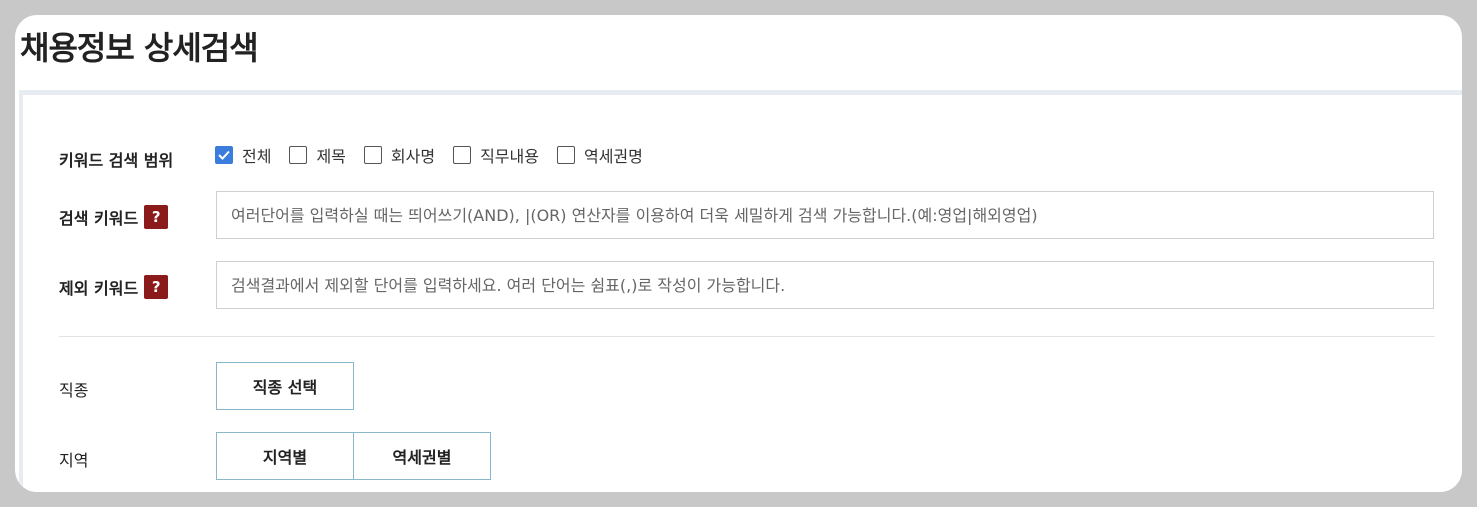 This screenshot has height=507, width=1477. What do you see at coordinates (438, 155) in the screenshot?
I see `keyword-scope-options: 전체 제목 회사명 직무내용 역세권명` at bounding box center [438, 155].